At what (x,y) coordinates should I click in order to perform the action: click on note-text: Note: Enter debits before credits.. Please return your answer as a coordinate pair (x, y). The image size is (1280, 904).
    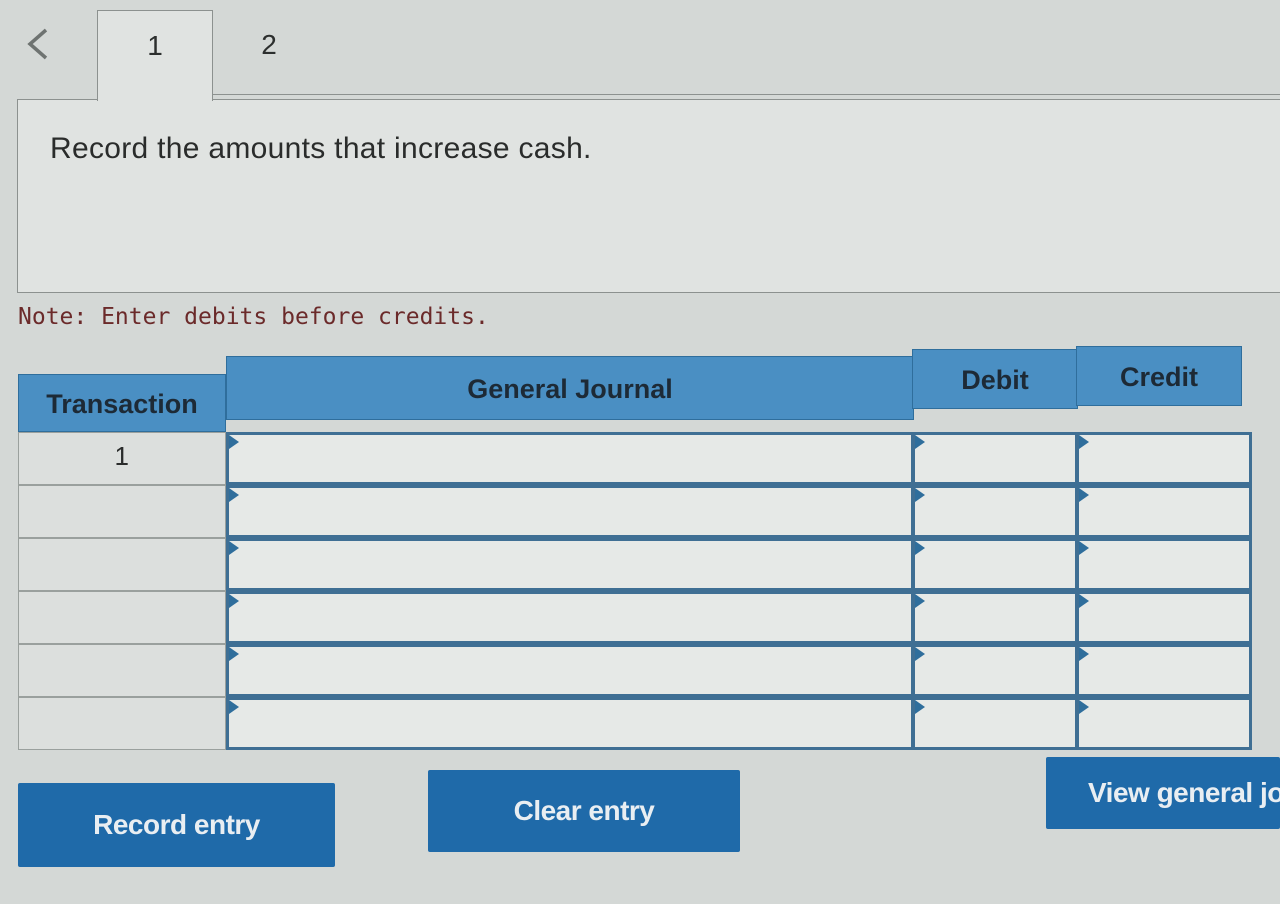
    Looking at the image, I should click on (253, 317).